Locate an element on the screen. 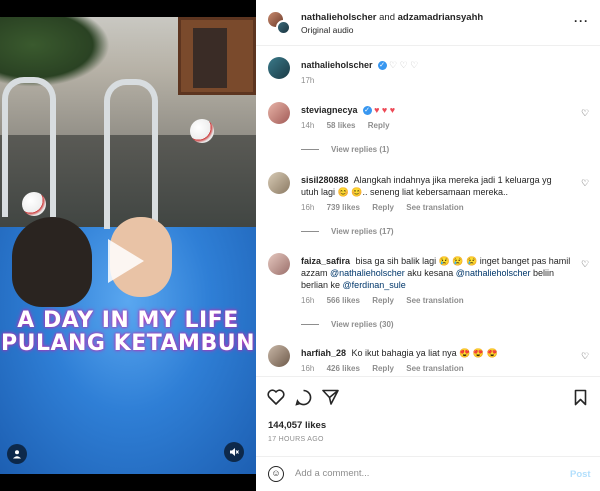  caption-text: nathalieholscher ✓ ♡ ♡ ♡ is located at coordinates (436, 65).